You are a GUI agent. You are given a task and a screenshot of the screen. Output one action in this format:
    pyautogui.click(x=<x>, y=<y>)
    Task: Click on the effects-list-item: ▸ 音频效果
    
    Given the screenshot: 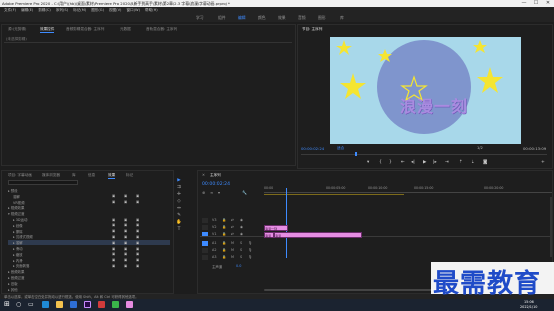 What is the action you would take?
    pyautogui.click(x=89, y=271)
    